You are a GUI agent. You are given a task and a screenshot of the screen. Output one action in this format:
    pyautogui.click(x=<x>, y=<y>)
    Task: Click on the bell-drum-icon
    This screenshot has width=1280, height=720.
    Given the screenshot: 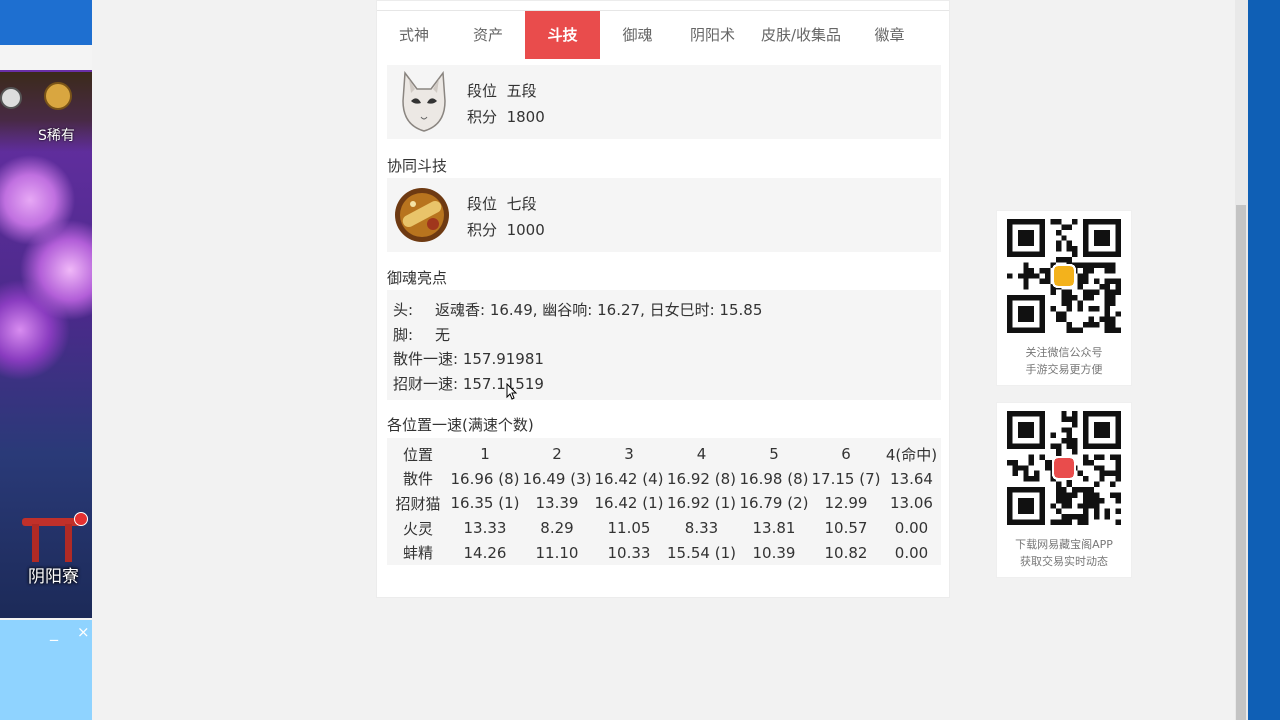 What is the action you would take?
    pyautogui.click(x=422, y=215)
    